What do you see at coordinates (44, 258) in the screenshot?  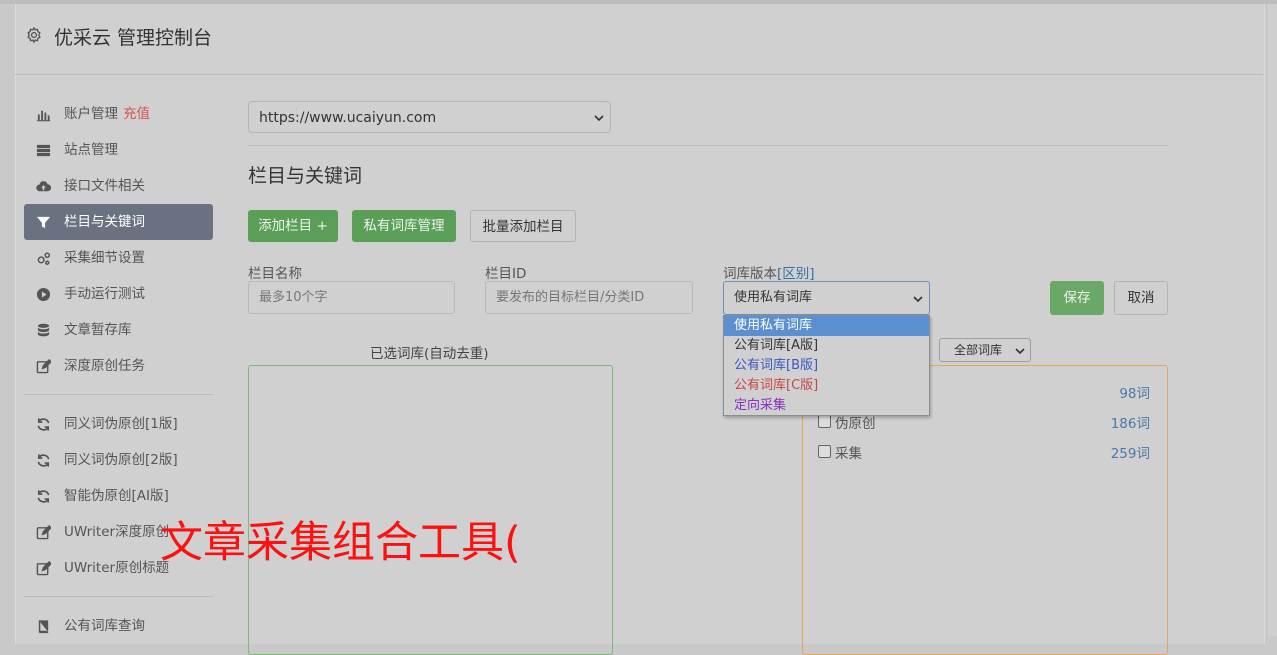 I see `gears-icon` at bounding box center [44, 258].